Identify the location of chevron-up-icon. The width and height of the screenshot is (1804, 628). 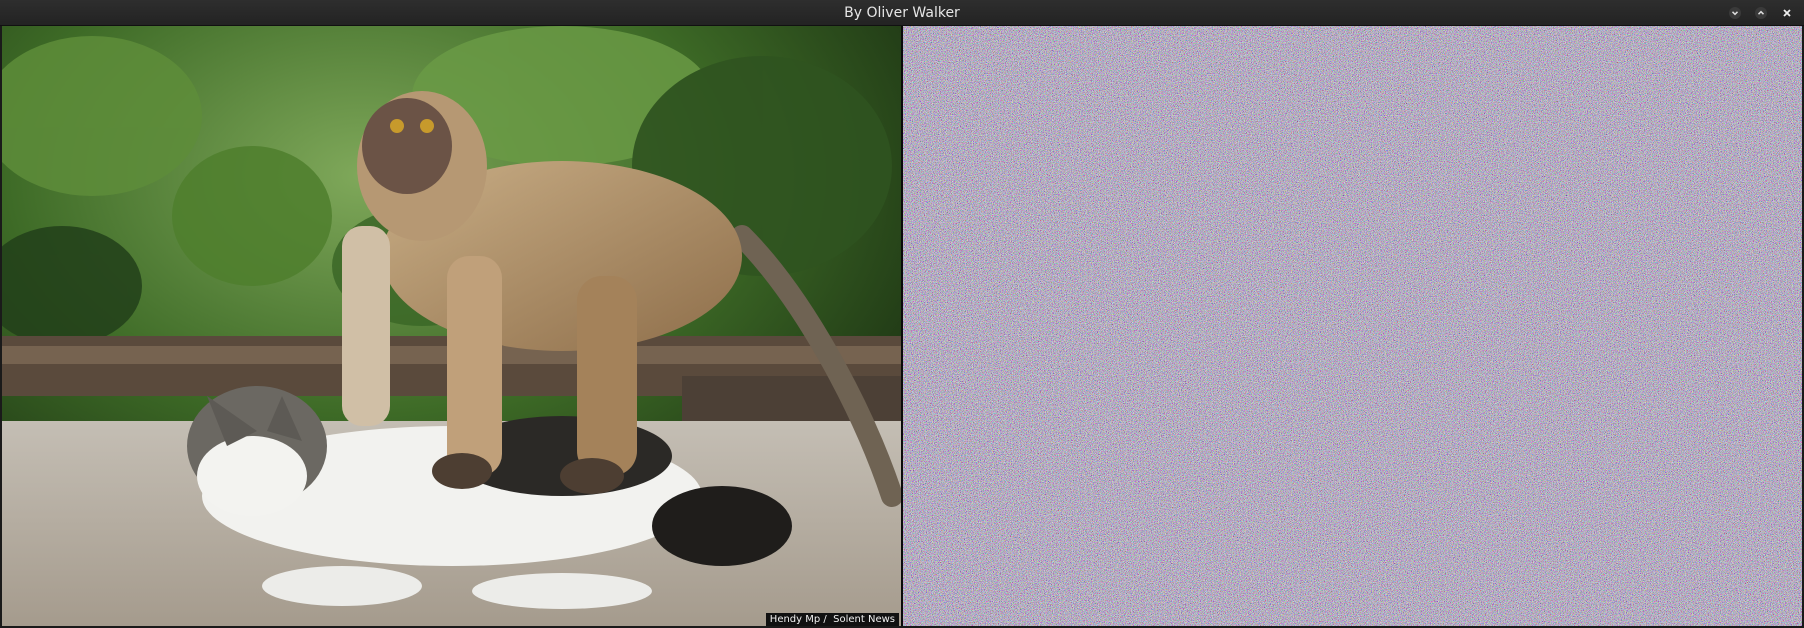
(1761, 13).